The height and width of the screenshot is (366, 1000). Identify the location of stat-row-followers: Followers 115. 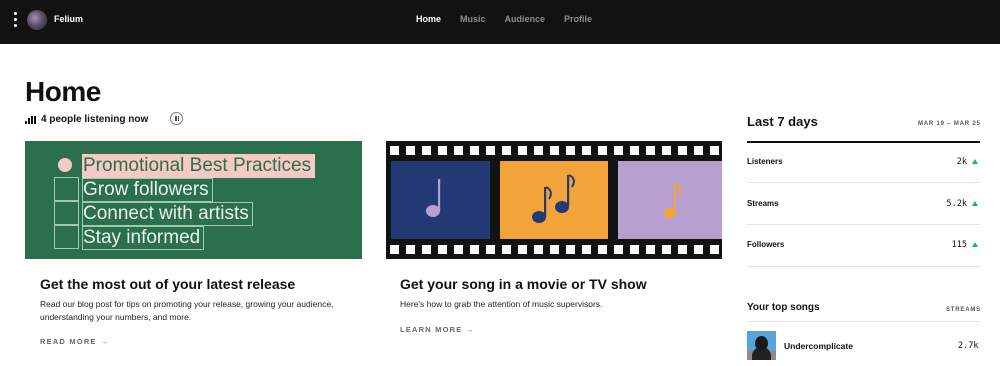
(863, 247).